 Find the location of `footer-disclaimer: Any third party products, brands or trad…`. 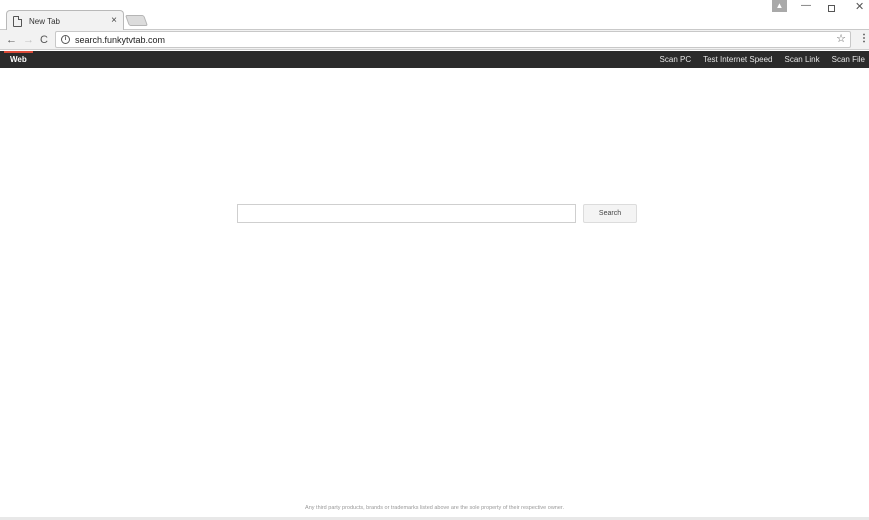

footer-disclaimer: Any third party products, brands or trad… is located at coordinates (434, 508).